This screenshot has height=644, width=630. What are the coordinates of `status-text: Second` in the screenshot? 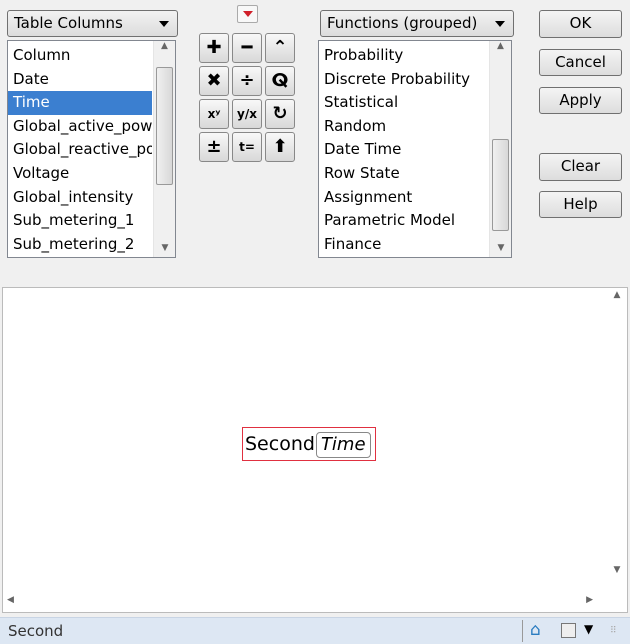 It's located at (36, 631).